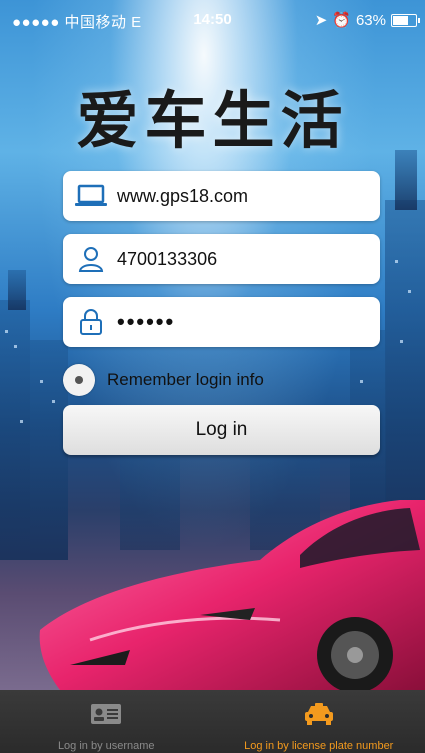 This screenshot has height=753, width=425. I want to click on alarm-clock-icon: ⏰, so click(341, 20).